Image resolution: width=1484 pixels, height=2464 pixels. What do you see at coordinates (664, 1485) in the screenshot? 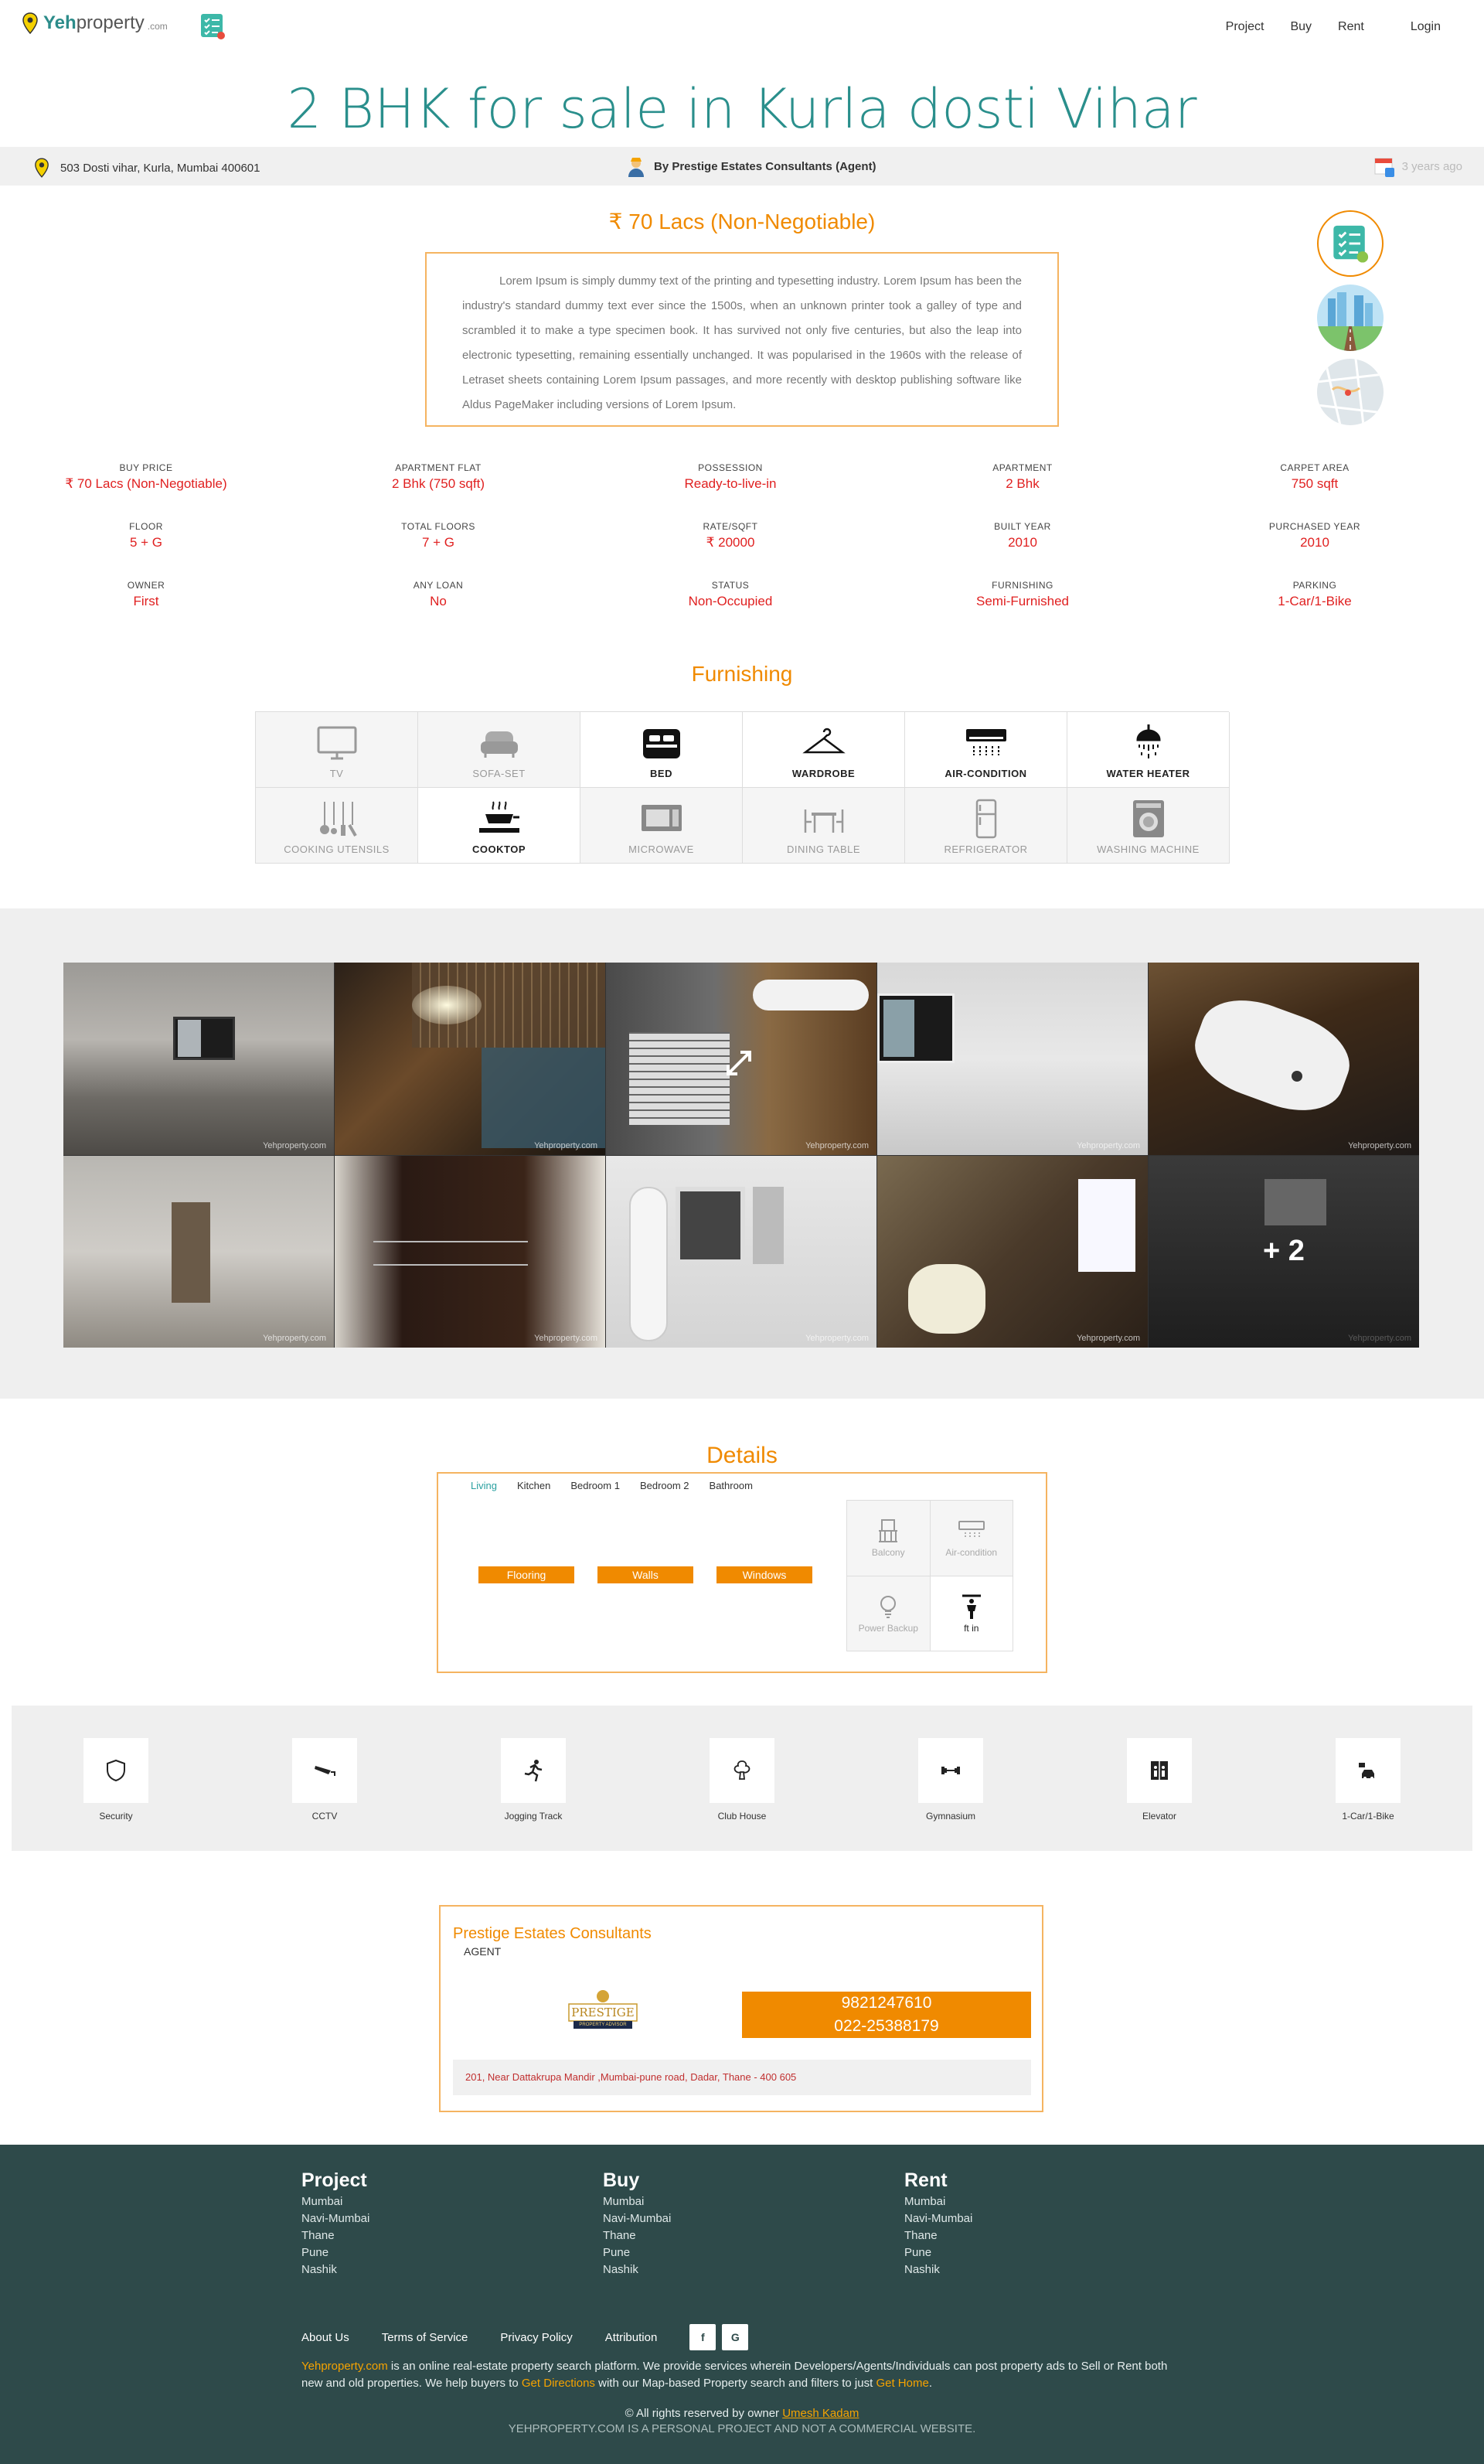
I see `tab-bedroom-2: Bedroom 2` at bounding box center [664, 1485].